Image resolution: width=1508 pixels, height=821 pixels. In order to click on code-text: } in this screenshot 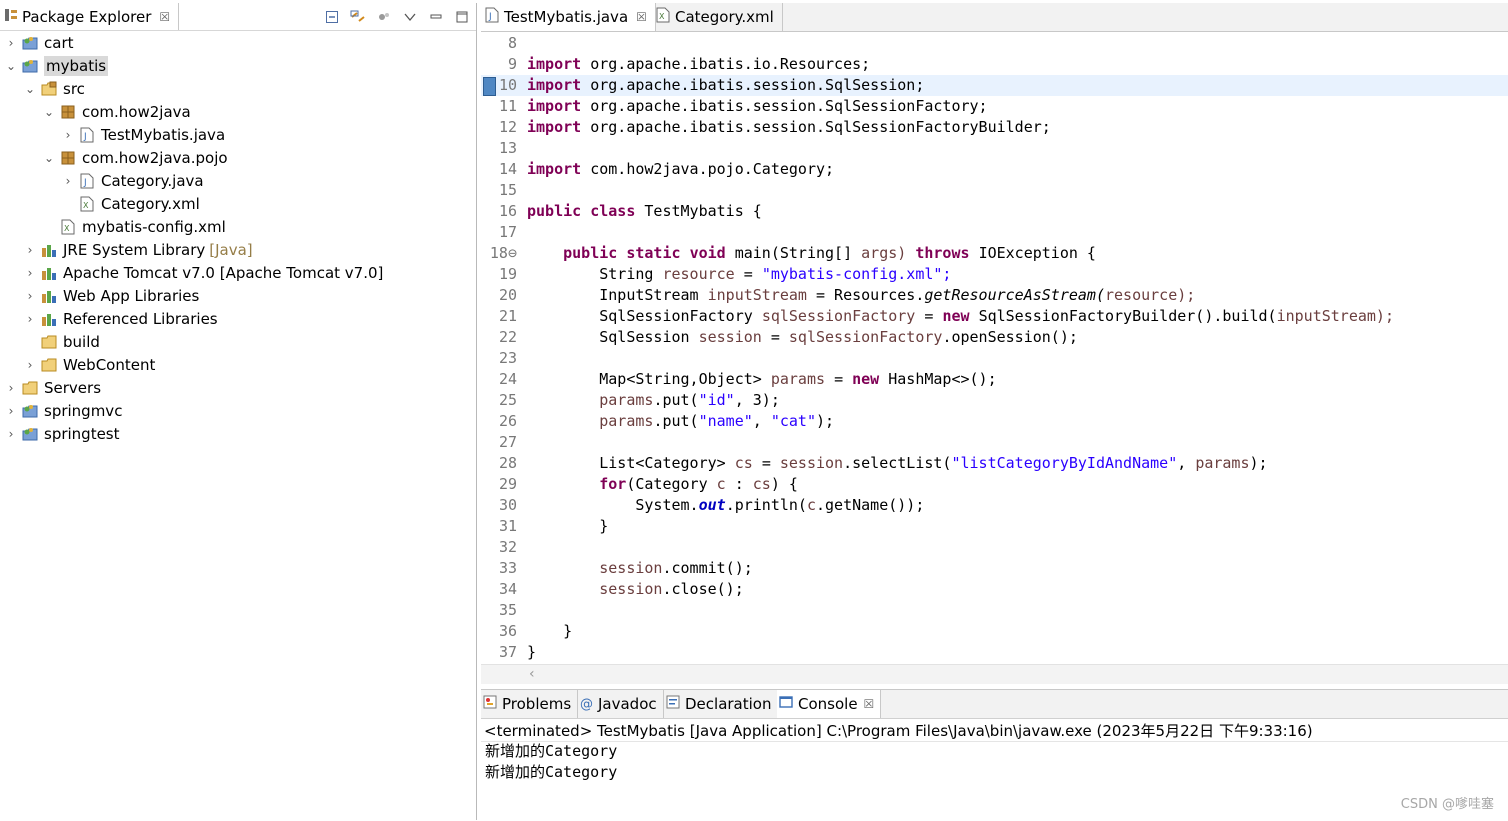, I will do `click(568, 631)`.